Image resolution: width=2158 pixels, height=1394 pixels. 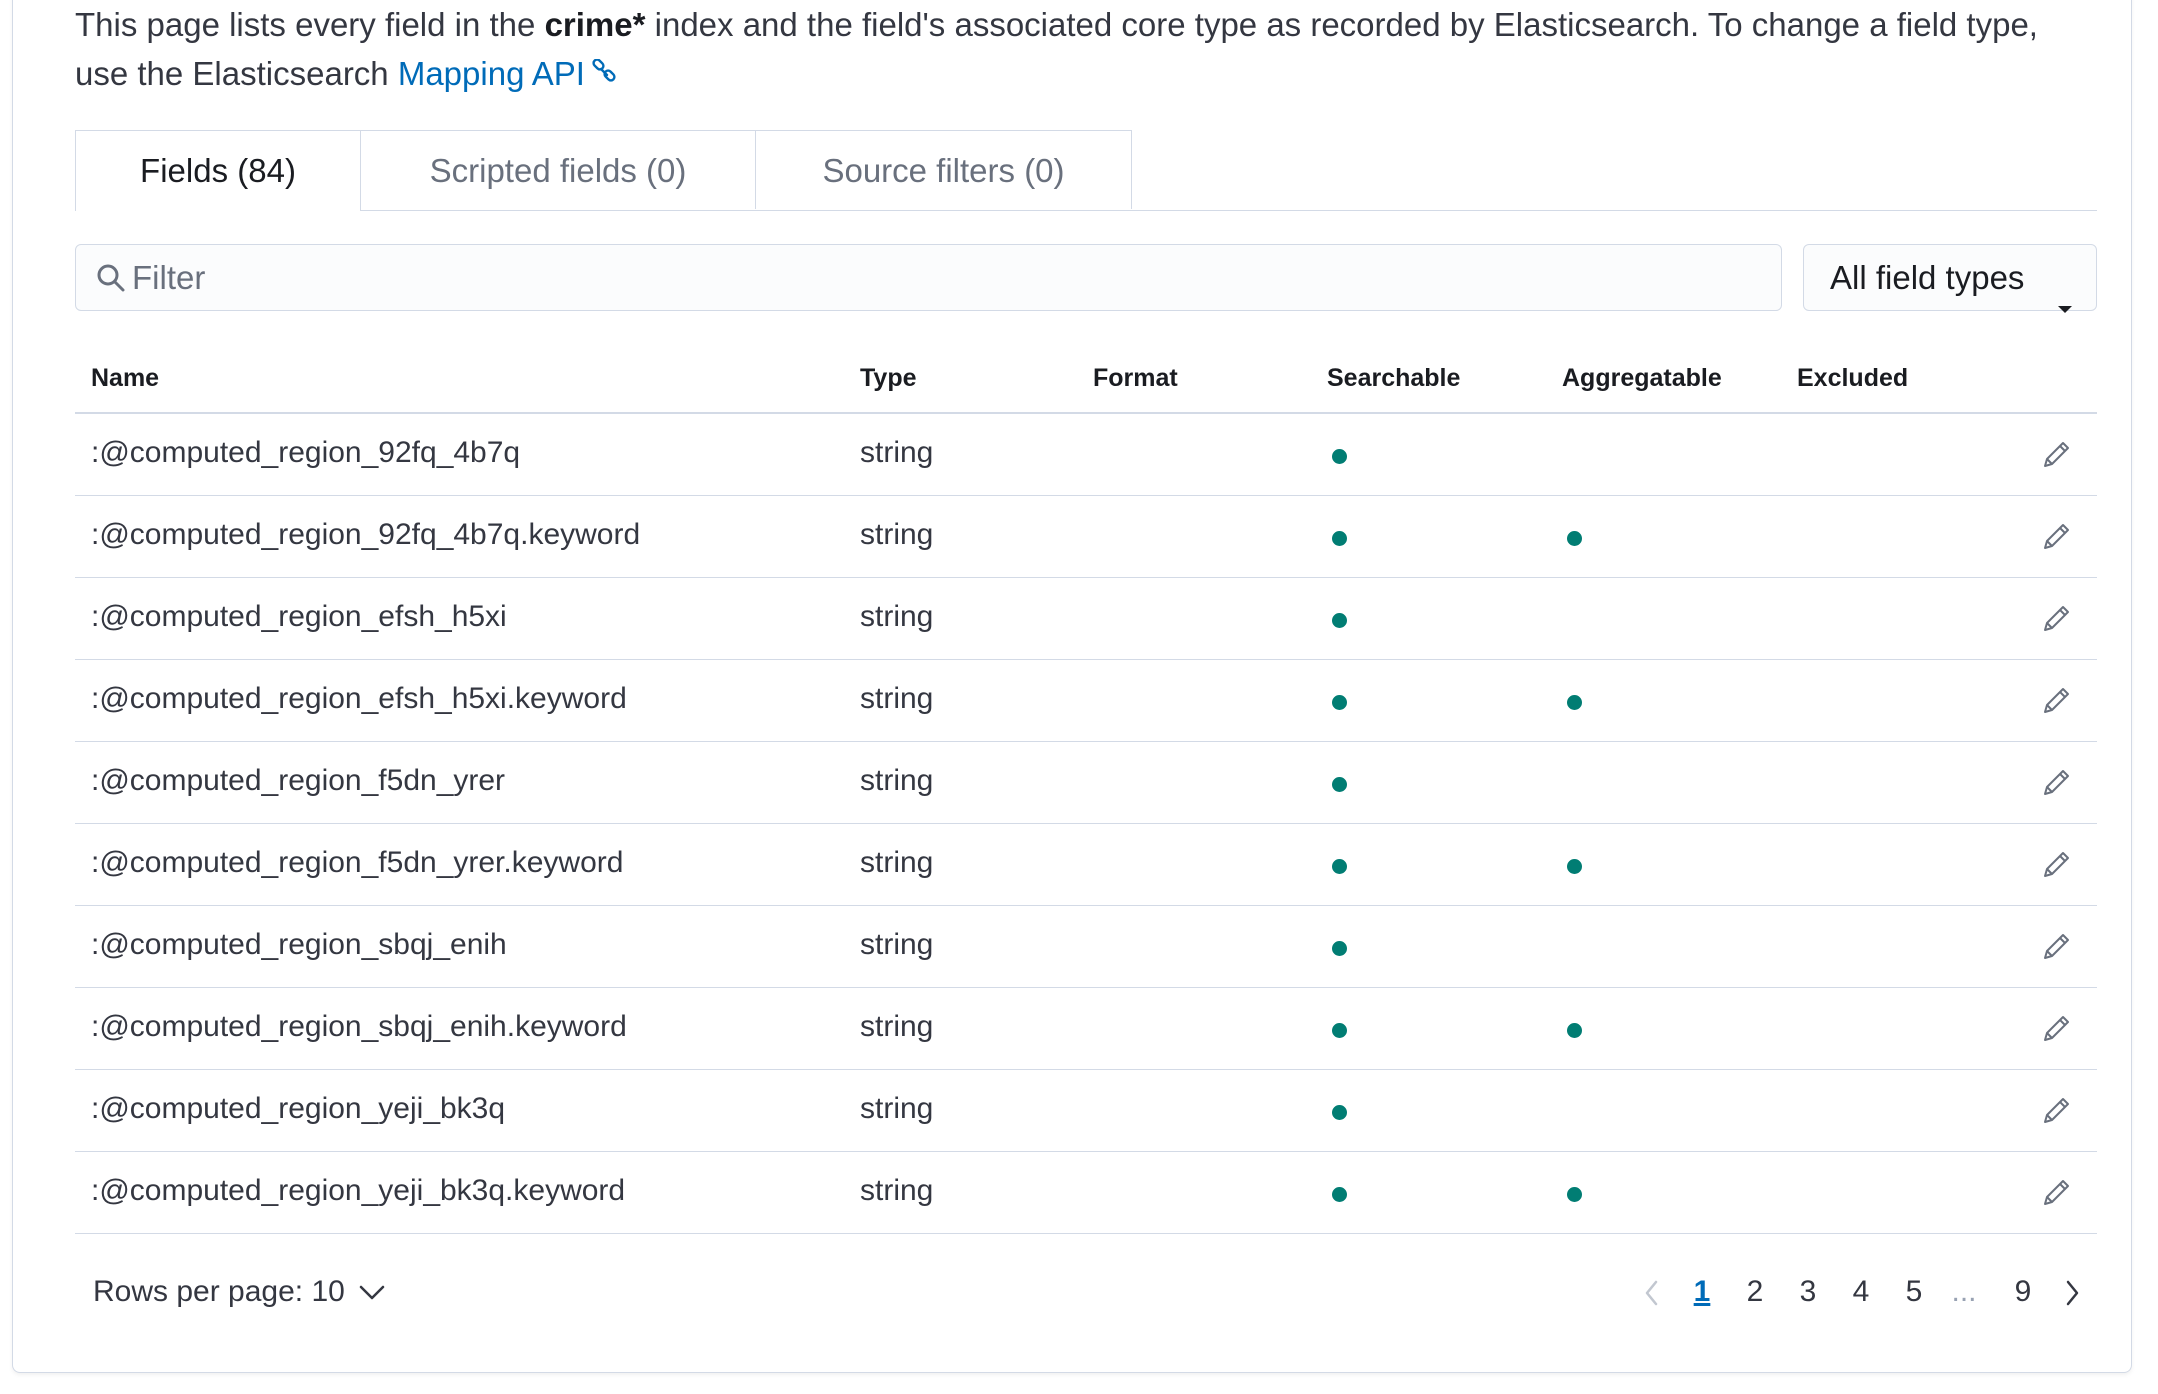 What do you see at coordinates (1755, 1292) in the screenshot?
I see `pagination-page-2: 2` at bounding box center [1755, 1292].